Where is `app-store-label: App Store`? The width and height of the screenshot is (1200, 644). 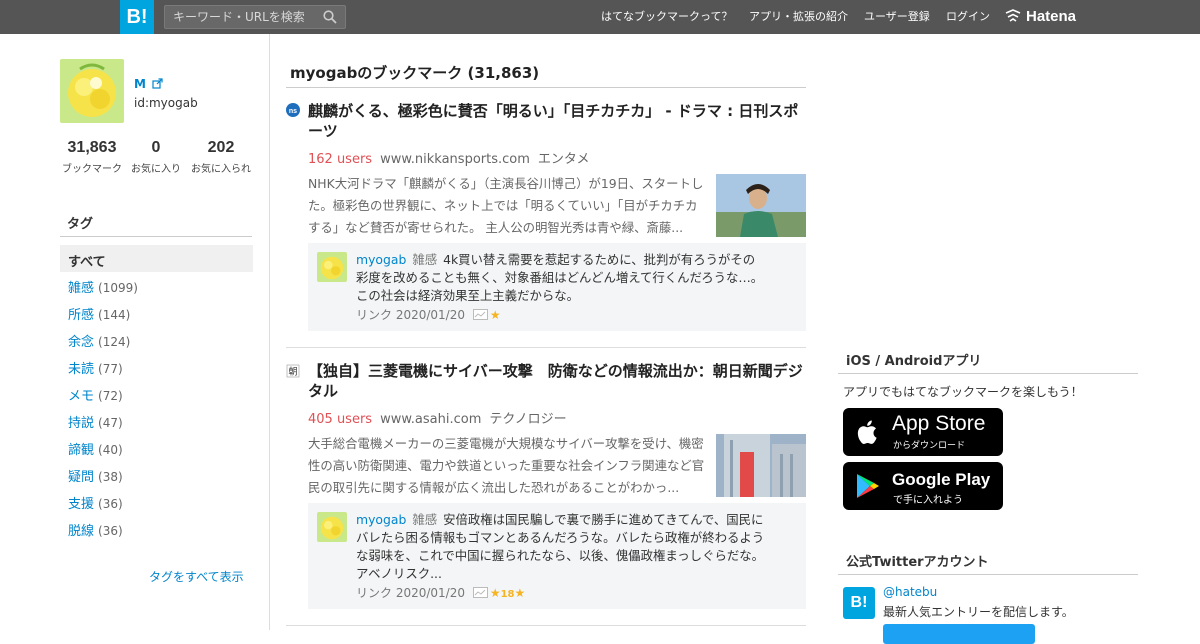 app-store-label: App Store is located at coordinates (939, 423).